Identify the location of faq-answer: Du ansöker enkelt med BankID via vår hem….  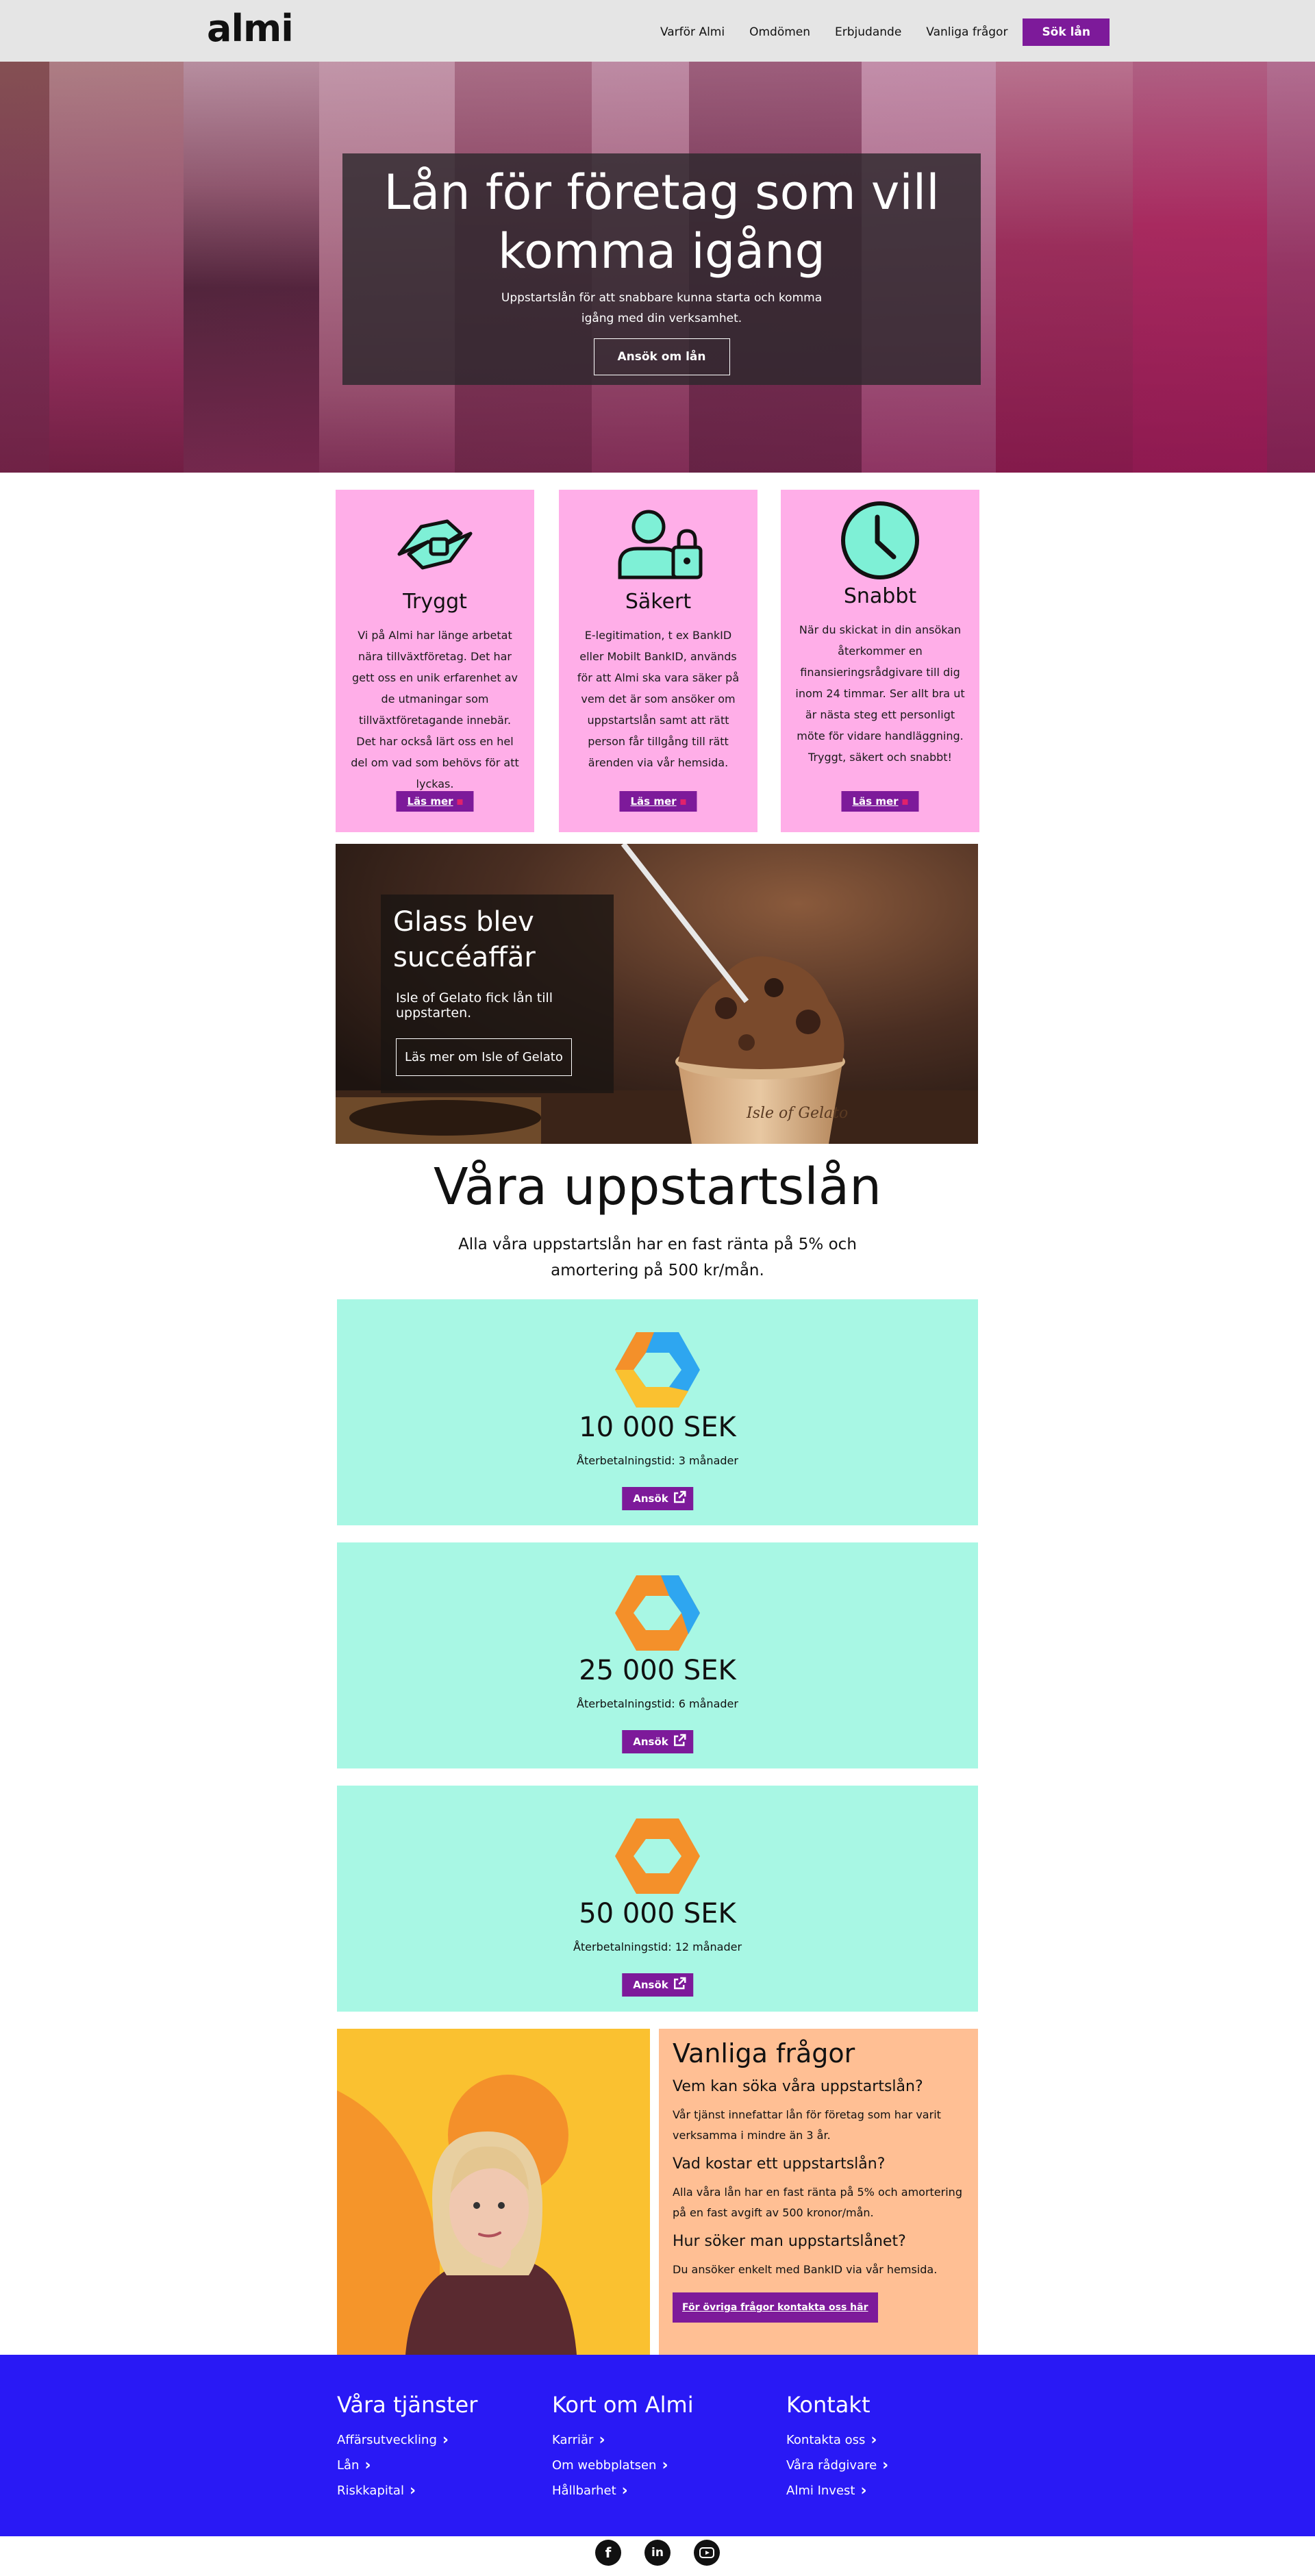
(805, 2269).